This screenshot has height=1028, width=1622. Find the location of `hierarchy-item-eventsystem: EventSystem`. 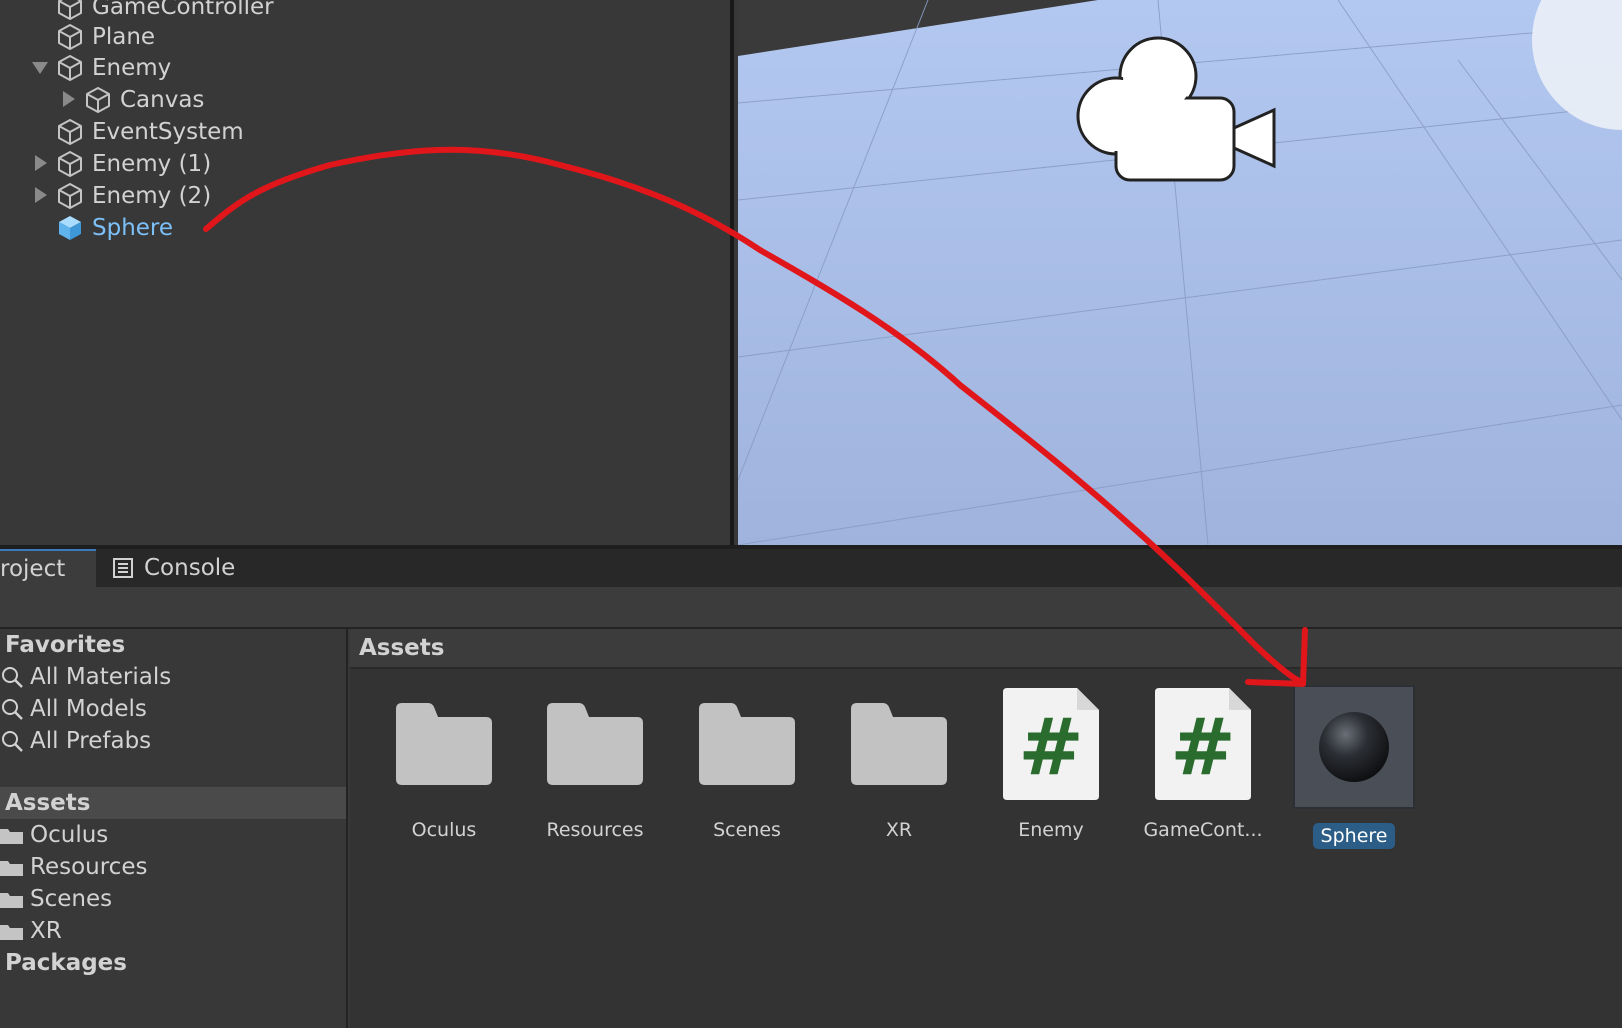

hierarchy-item-eventsystem: EventSystem is located at coordinates (150, 132).